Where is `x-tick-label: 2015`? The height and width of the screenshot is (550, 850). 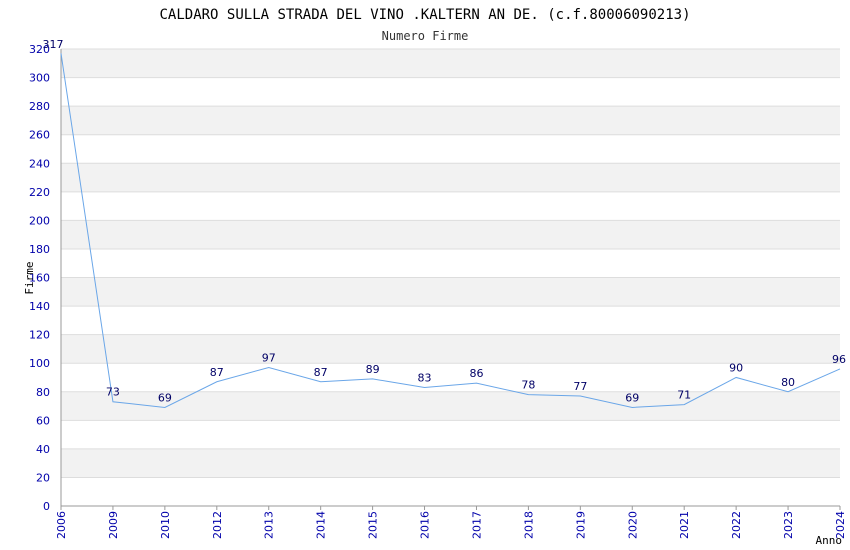 x-tick-label: 2015 is located at coordinates (373, 525).